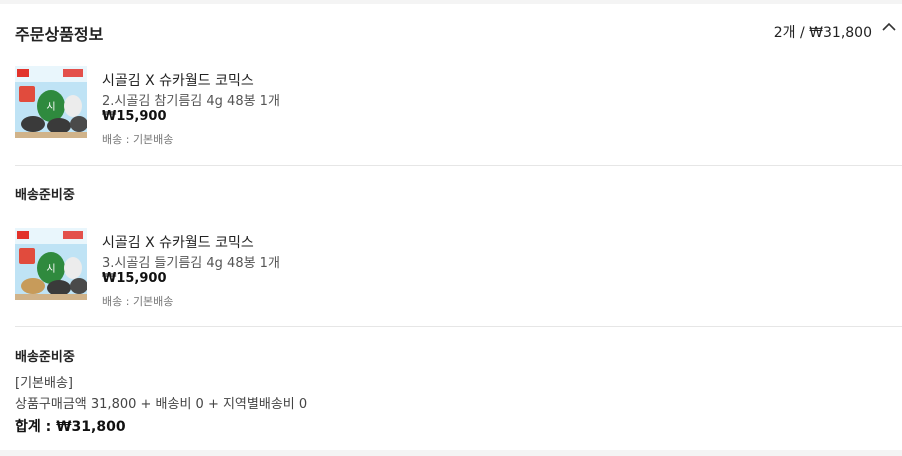 The height and width of the screenshot is (456, 902). I want to click on shipping-type: [기본배송], so click(44, 383).